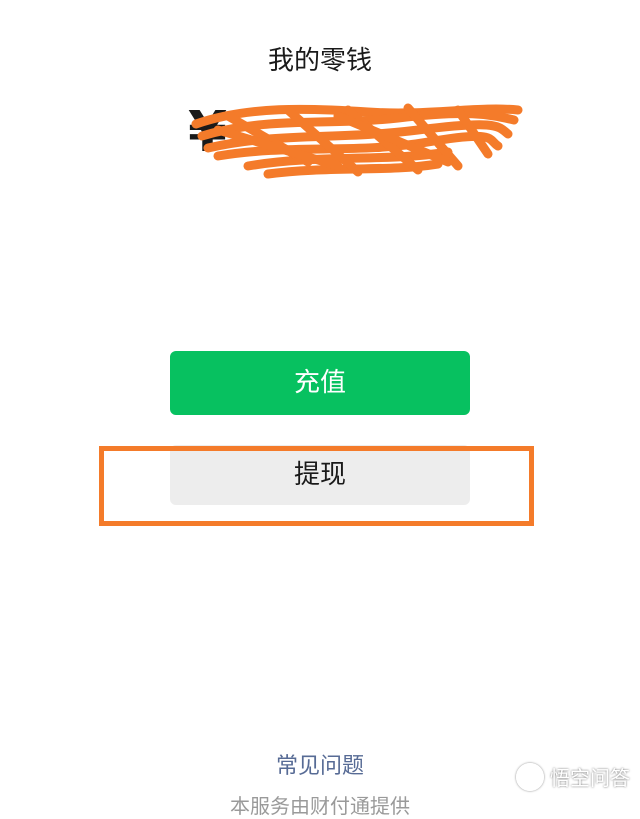 Image resolution: width=640 pixels, height=819 pixels. I want to click on watermark-logo-icon, so click(530, 776).